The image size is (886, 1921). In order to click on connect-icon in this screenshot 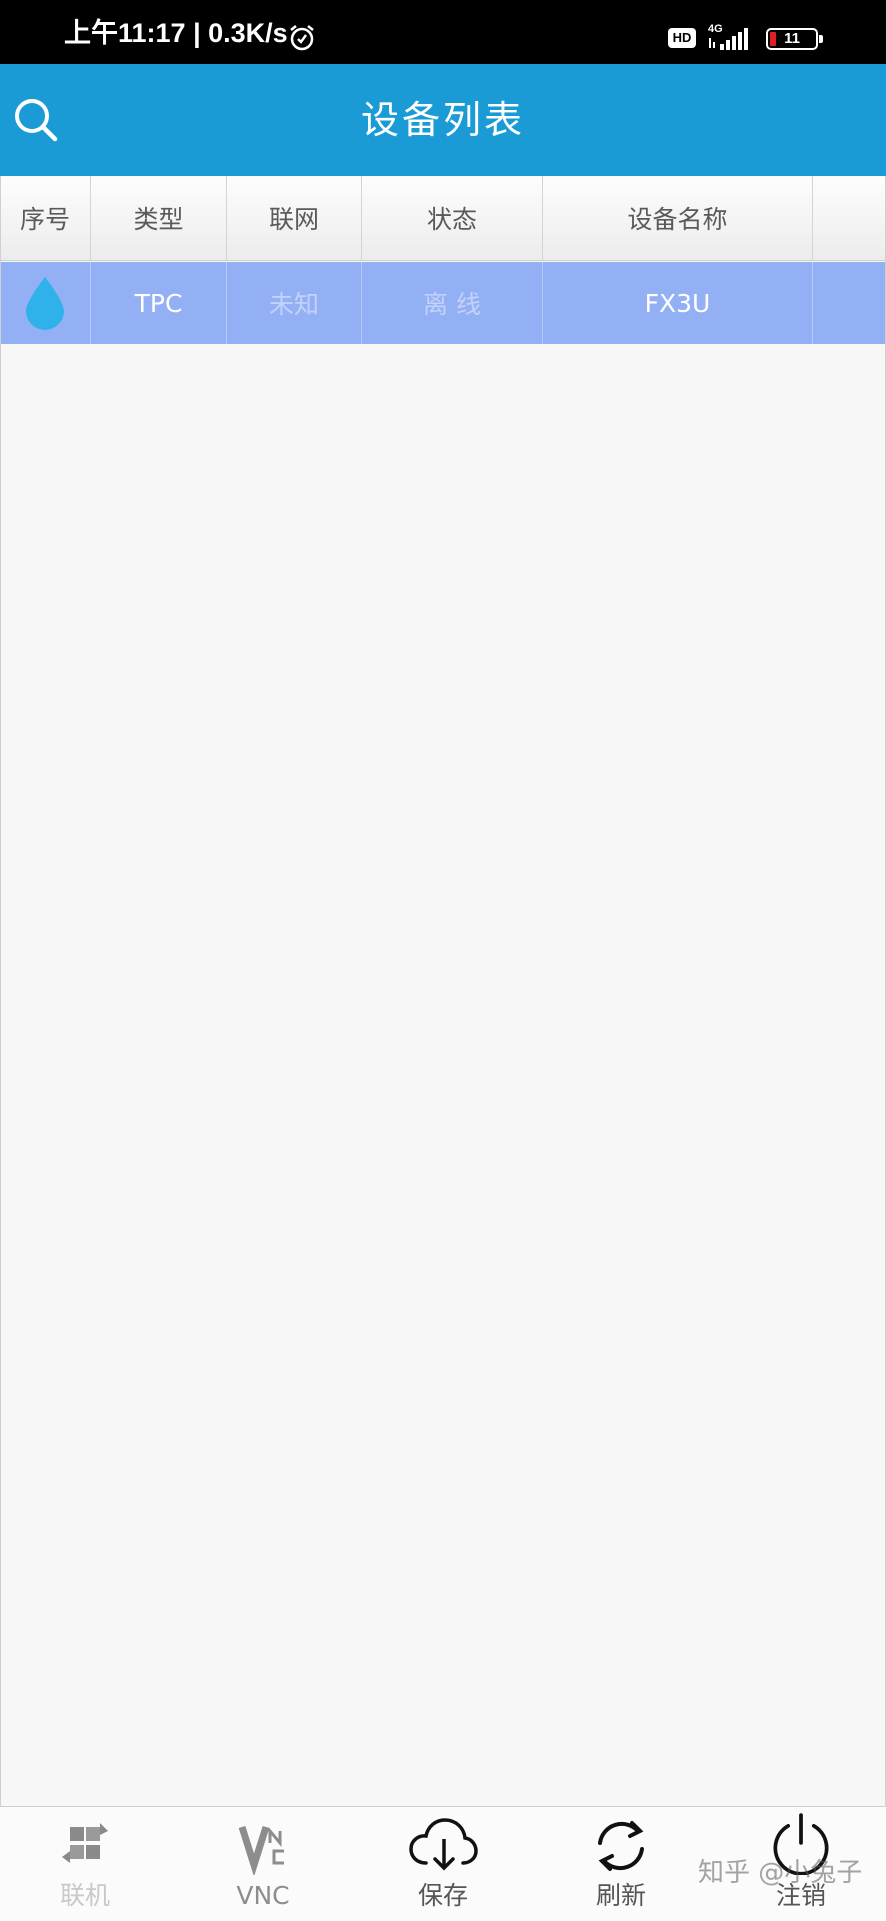, I will do `click(85, 1843)`.